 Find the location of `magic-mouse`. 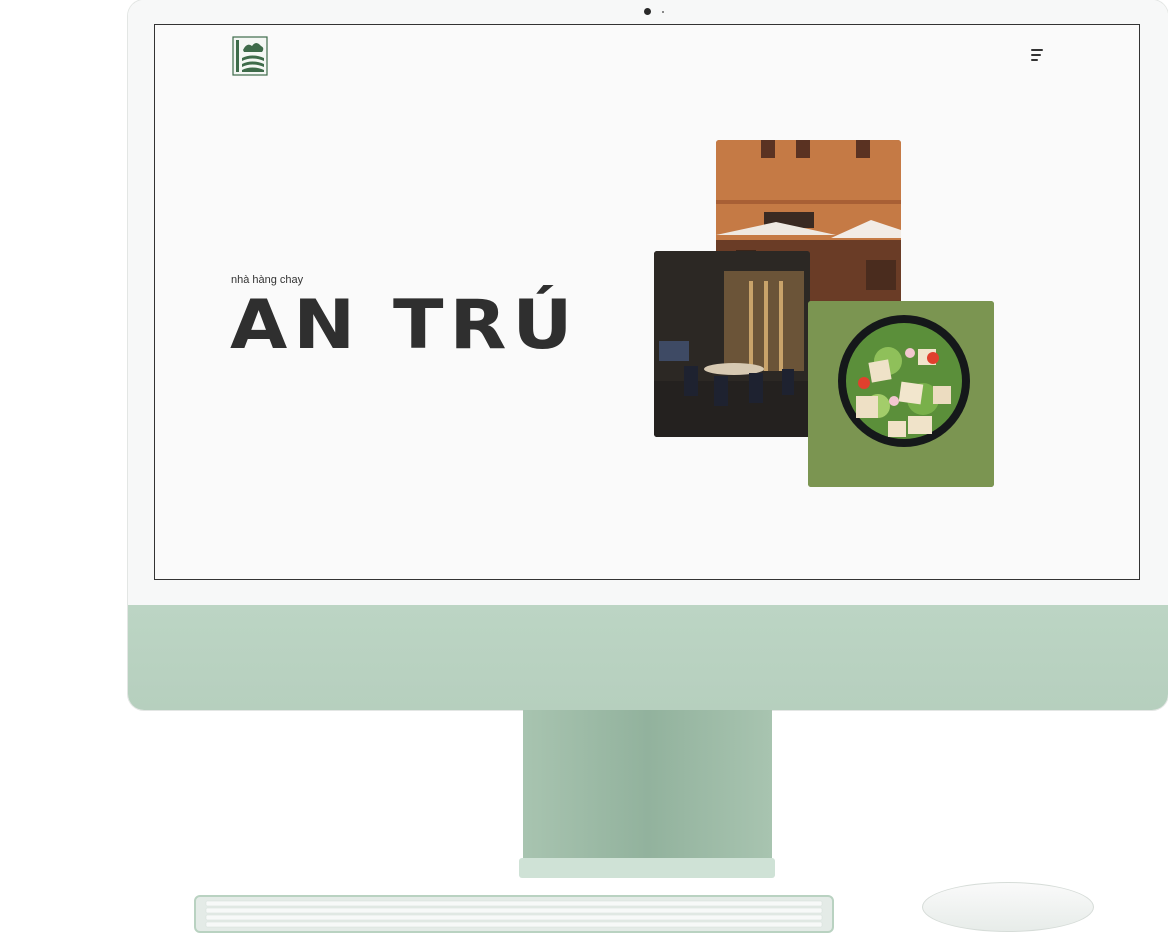

magic-mouse is located at coordinates (1008, 907).